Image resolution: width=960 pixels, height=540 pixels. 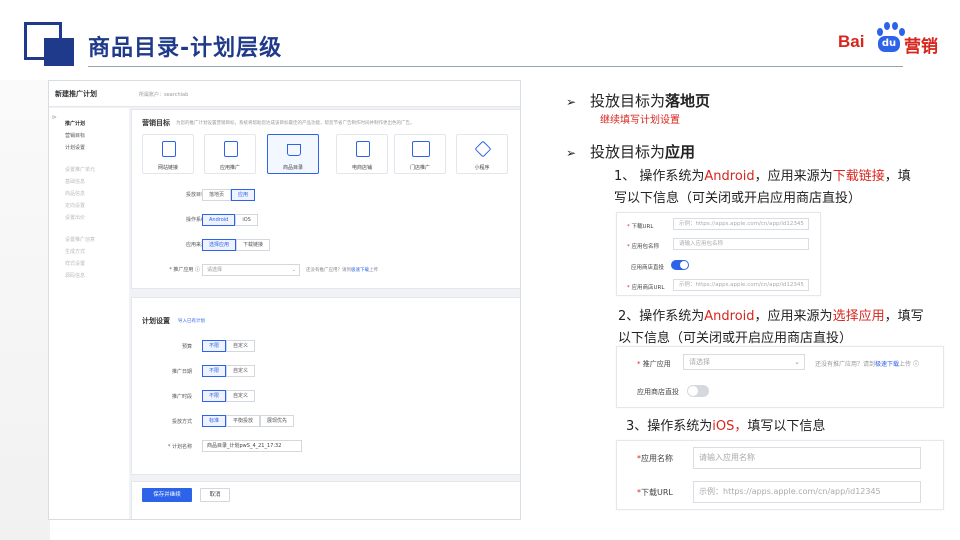 What do you see at coordinates (246, 220) in the screenshot?
I see `os-ios-option: iOS` at bounding box center [246, 220].